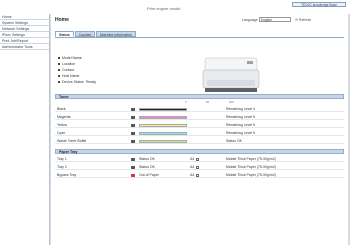  What do you see at coordinates (250, 20) in the screenshot?
I see `language-label: Language` at bounding box center [250, 20].